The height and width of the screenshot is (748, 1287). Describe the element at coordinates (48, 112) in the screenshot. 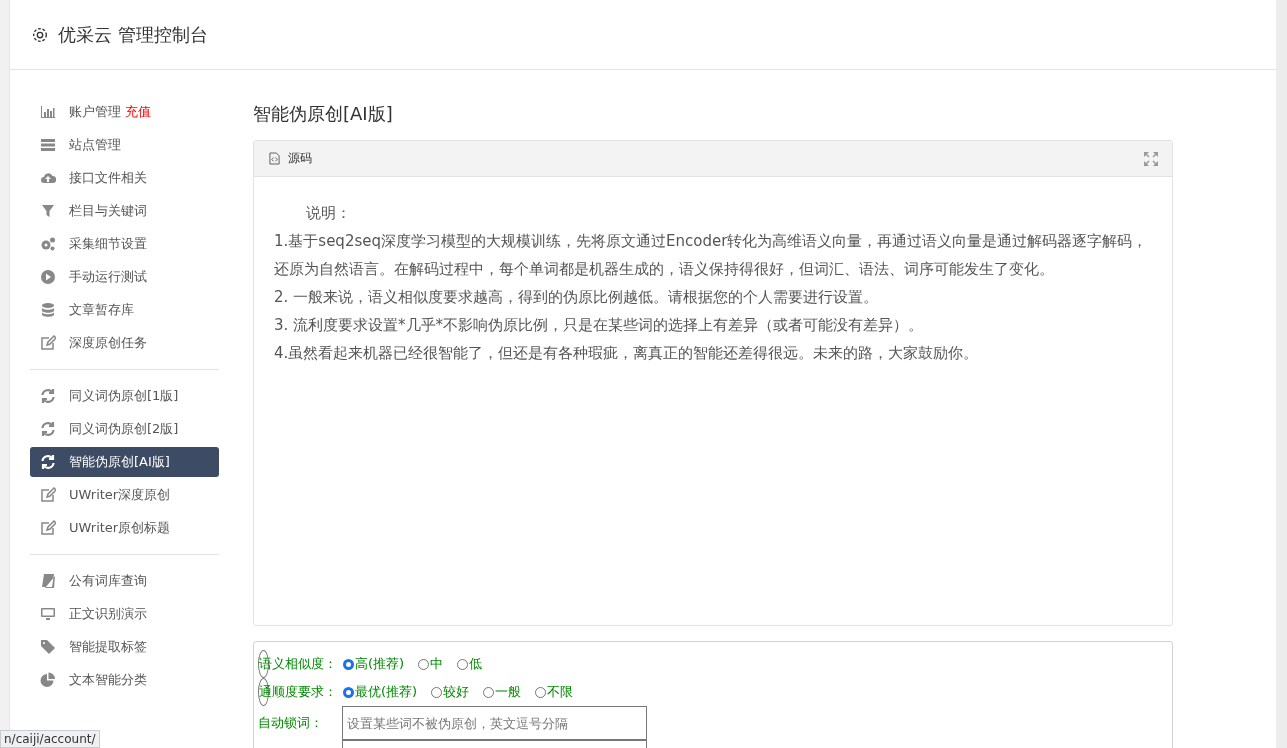

I see `bar-chart-icon` at that location.